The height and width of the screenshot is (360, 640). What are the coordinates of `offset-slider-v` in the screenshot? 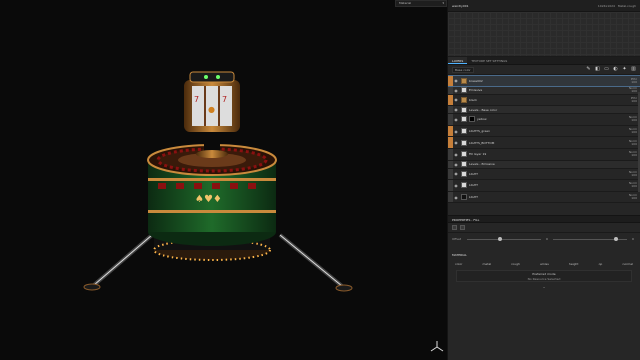 It's located at (590, 239).